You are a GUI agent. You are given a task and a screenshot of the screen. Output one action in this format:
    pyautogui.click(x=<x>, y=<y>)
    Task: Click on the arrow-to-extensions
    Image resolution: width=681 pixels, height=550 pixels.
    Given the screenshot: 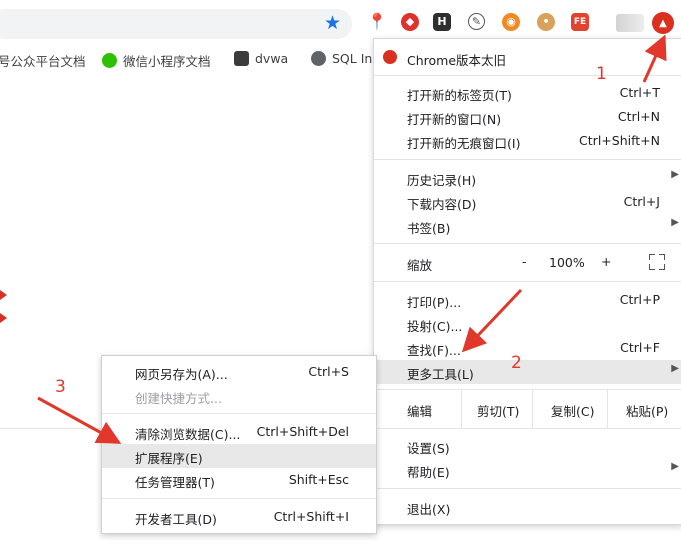 What is the action you would take?
    pyautogui.click(x=79, y=420)
    